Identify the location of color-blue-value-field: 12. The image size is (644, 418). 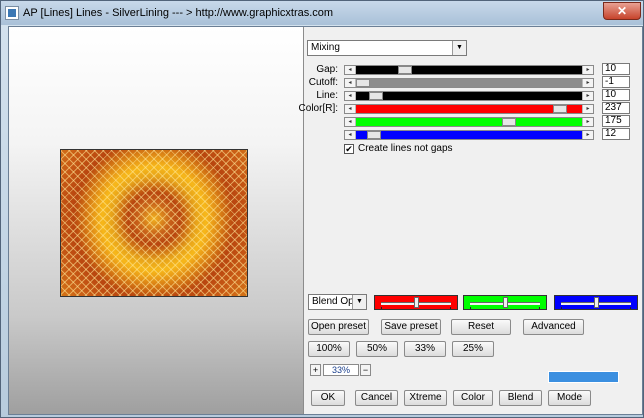
(616, 134).